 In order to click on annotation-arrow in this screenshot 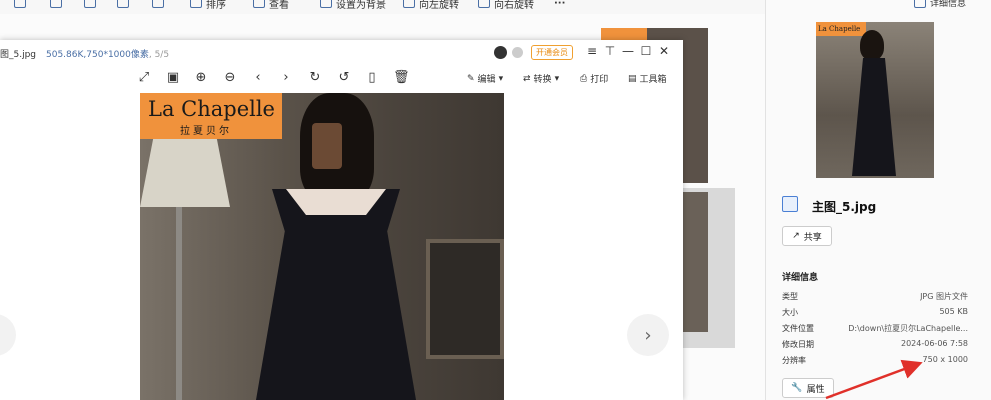, I will do `click(874, 379)`.